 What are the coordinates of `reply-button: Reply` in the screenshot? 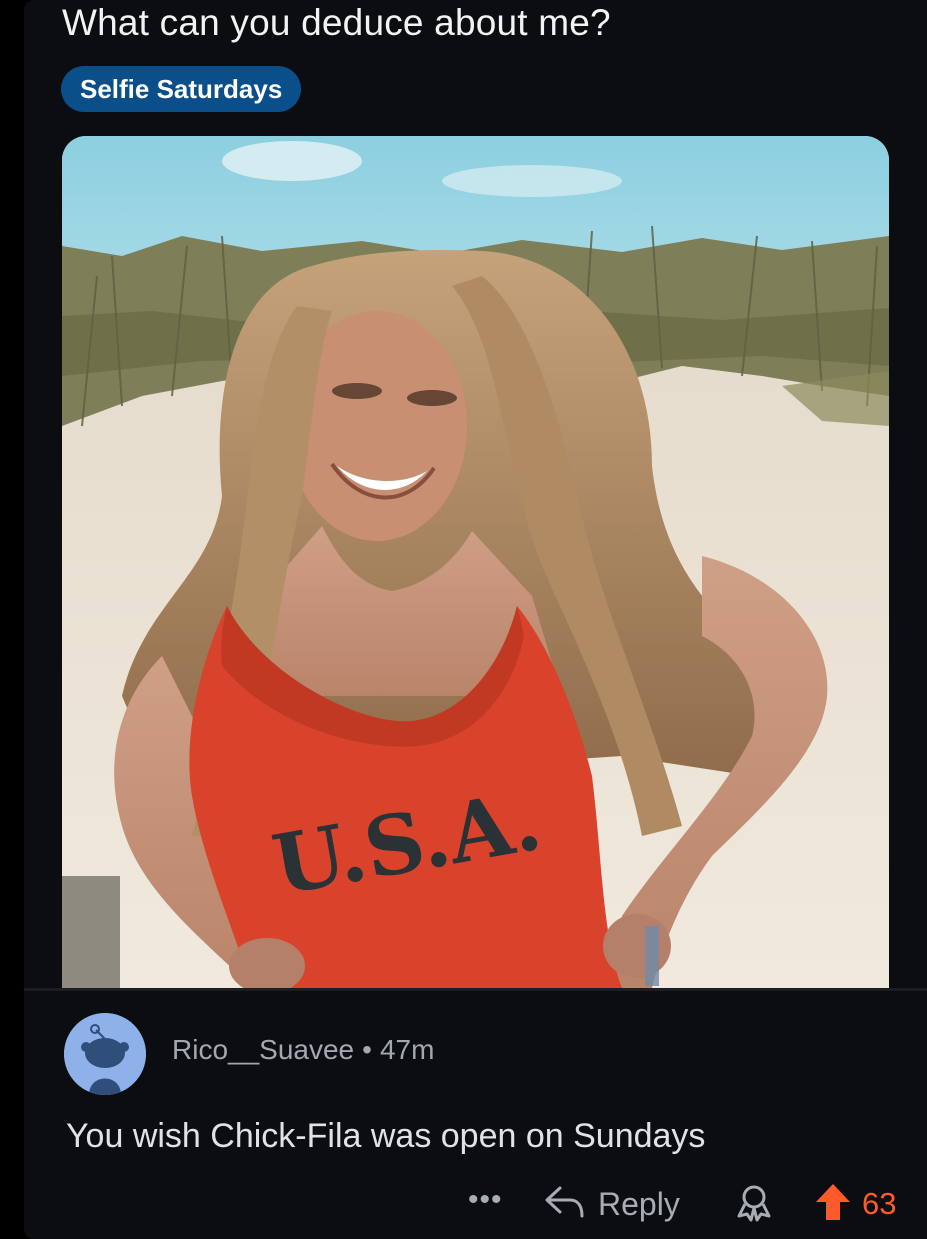 It's located at (619, 1204).